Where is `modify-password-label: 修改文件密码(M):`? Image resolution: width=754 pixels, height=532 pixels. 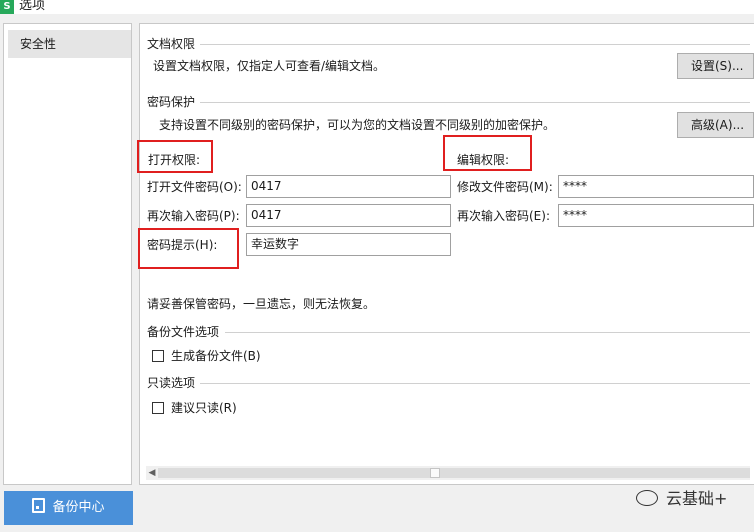 modify-password-label: 修改文件密码(M): is located at coordinates (505, 187).